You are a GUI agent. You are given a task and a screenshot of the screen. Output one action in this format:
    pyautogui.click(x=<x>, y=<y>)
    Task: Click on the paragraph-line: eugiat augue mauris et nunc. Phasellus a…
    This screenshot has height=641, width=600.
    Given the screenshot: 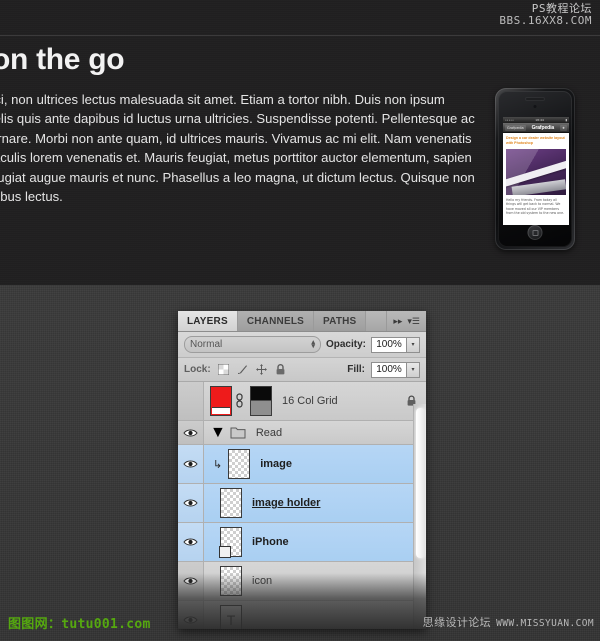 What is the action you would take?
    pyautogui.click(x=237, y=177)
    